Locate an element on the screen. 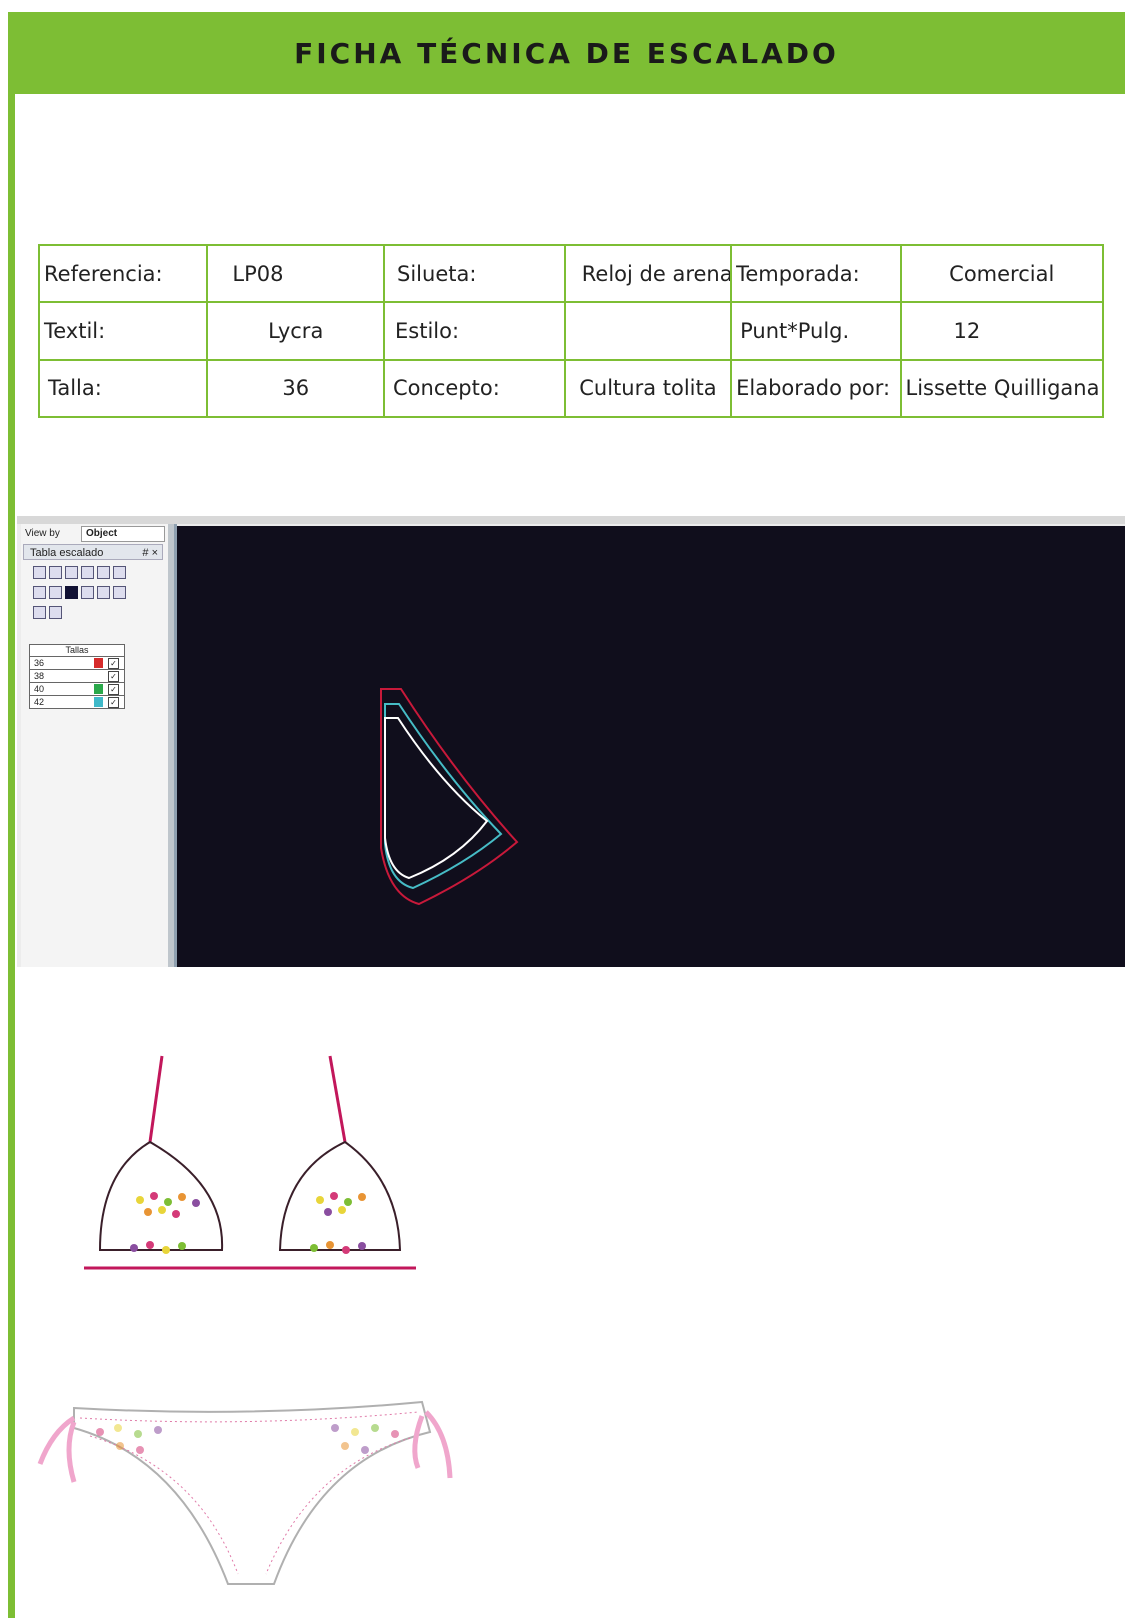 This screenshot has height=1618, width=1125. size-label: 38 is located at coordinates (39, 676).